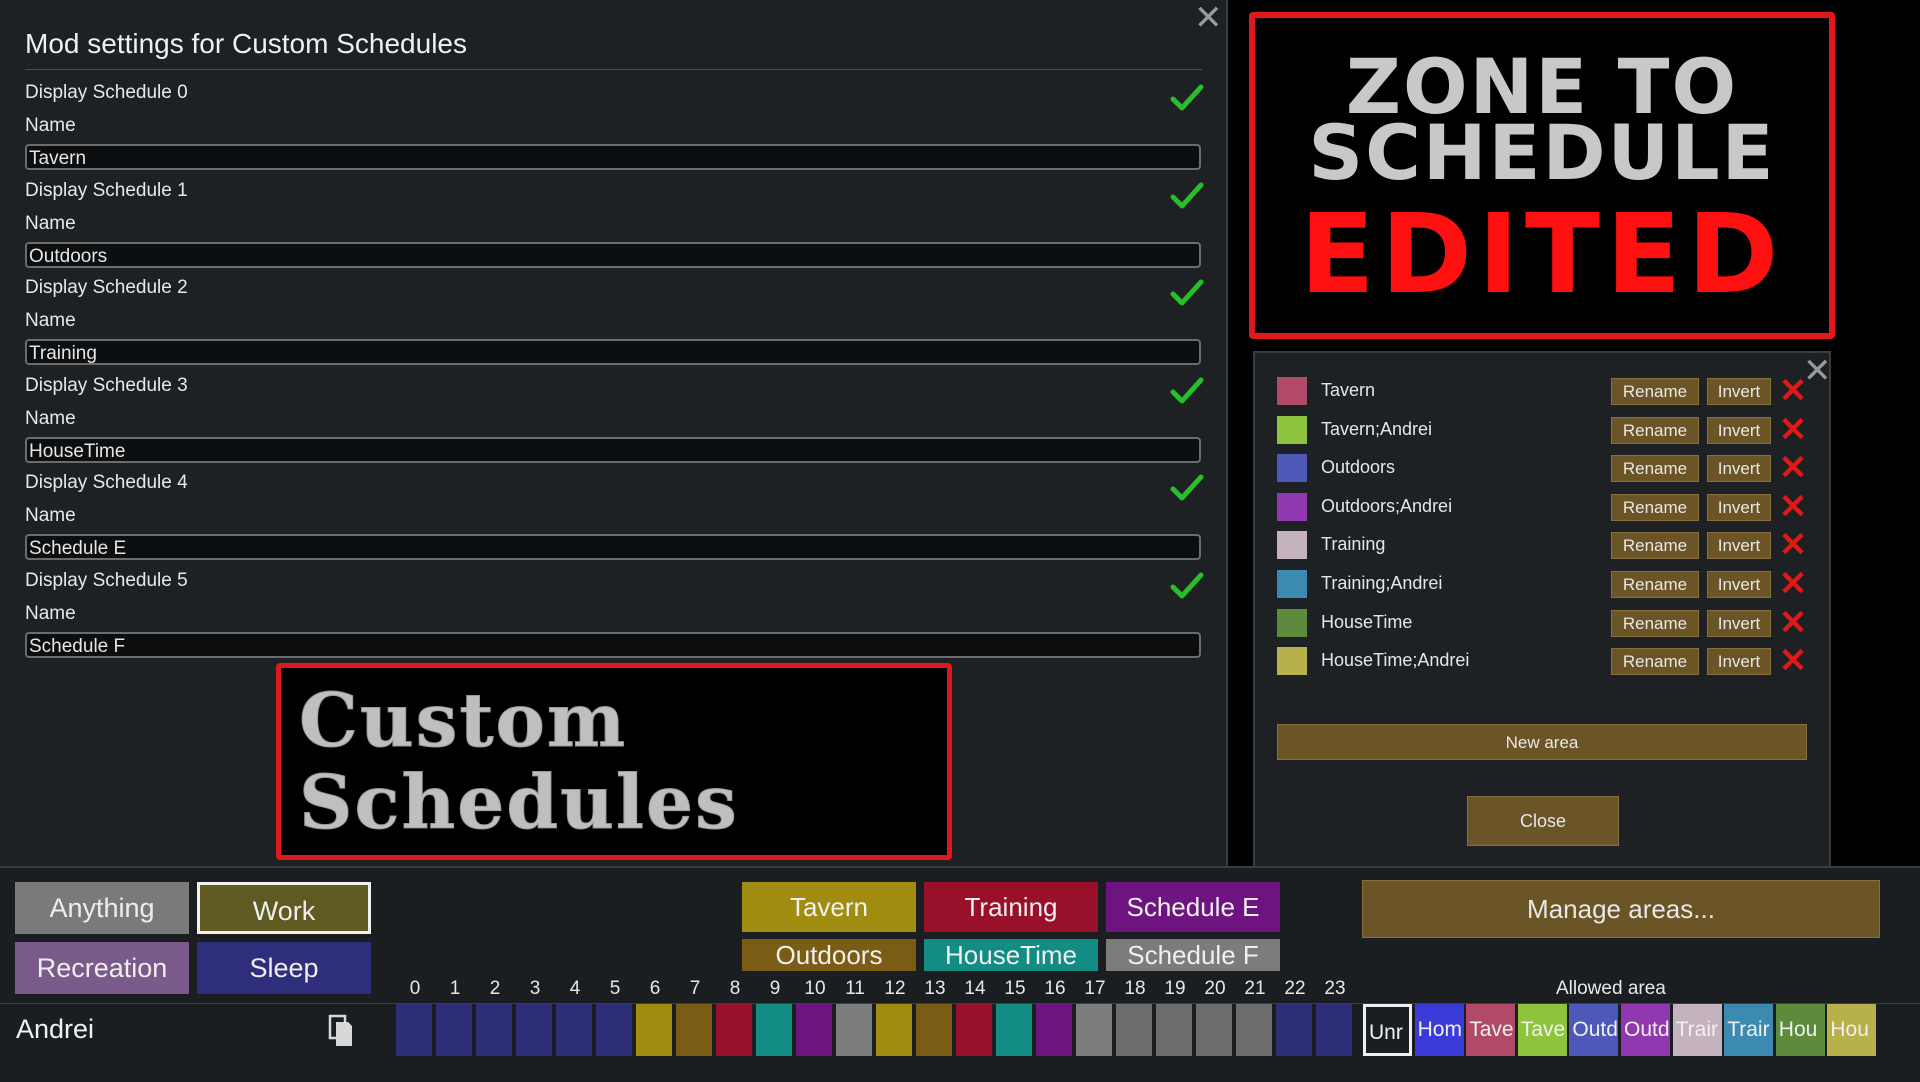 The height and width of the screenshot is (1082, 1920). What do you see at coordinates (102, 908) in the screenshot?
I see `assign-anything-button: Anything` at bounding box center [102, 908].